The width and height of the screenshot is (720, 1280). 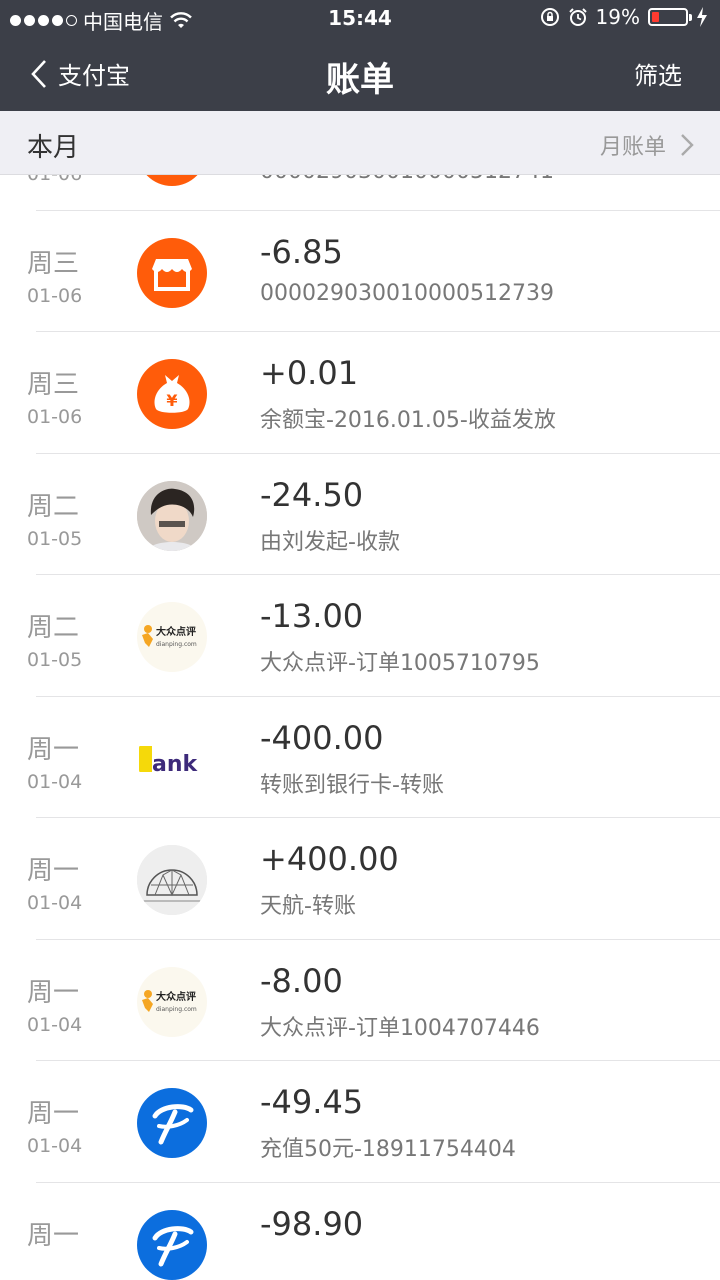 What do you see at coordinates (301, 980) in the screenshot?
I see `row-amount: -8.00` at bounding box center [301, 980].